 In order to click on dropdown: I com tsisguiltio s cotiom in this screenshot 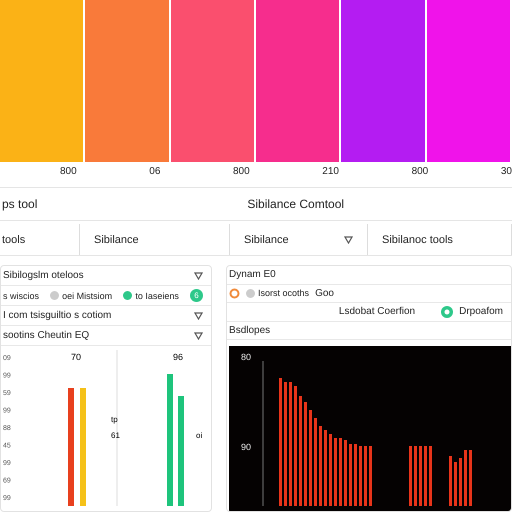, I will do `click(106, 316)`.